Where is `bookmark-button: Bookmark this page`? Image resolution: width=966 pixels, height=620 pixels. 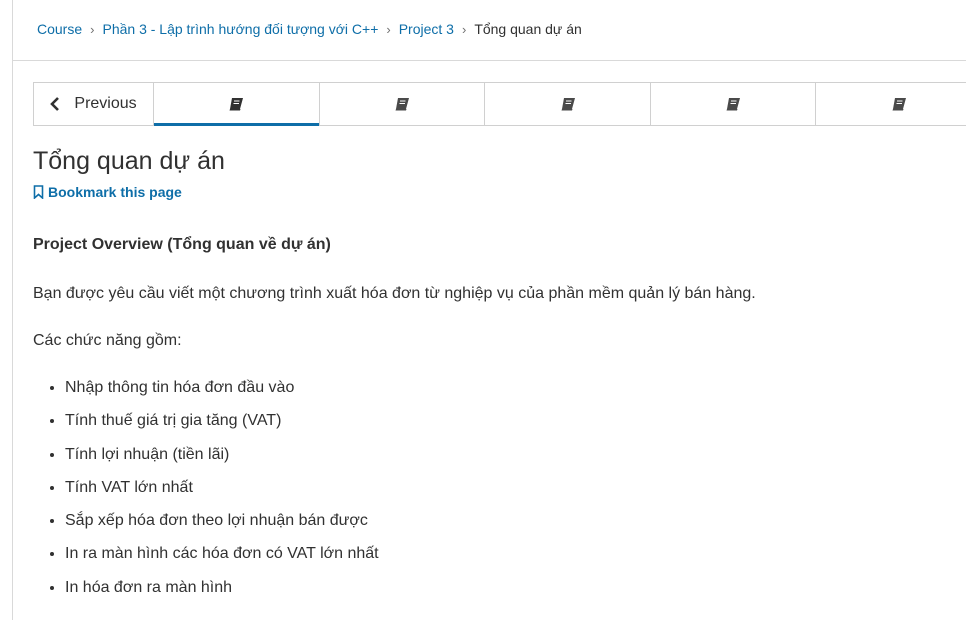 bookmark-button: Bookmark this page is located at coordinates (107, 192).